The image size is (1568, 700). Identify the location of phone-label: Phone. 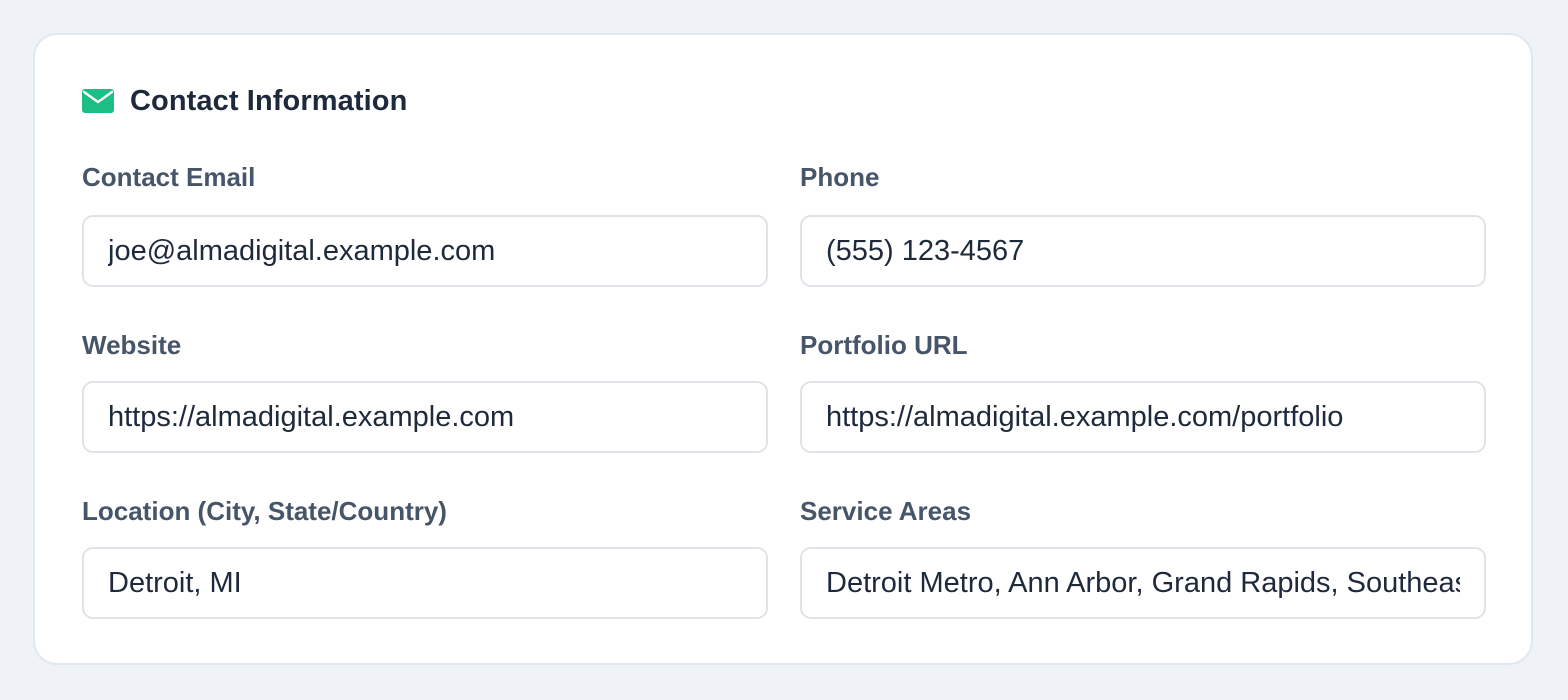
(840, 177).